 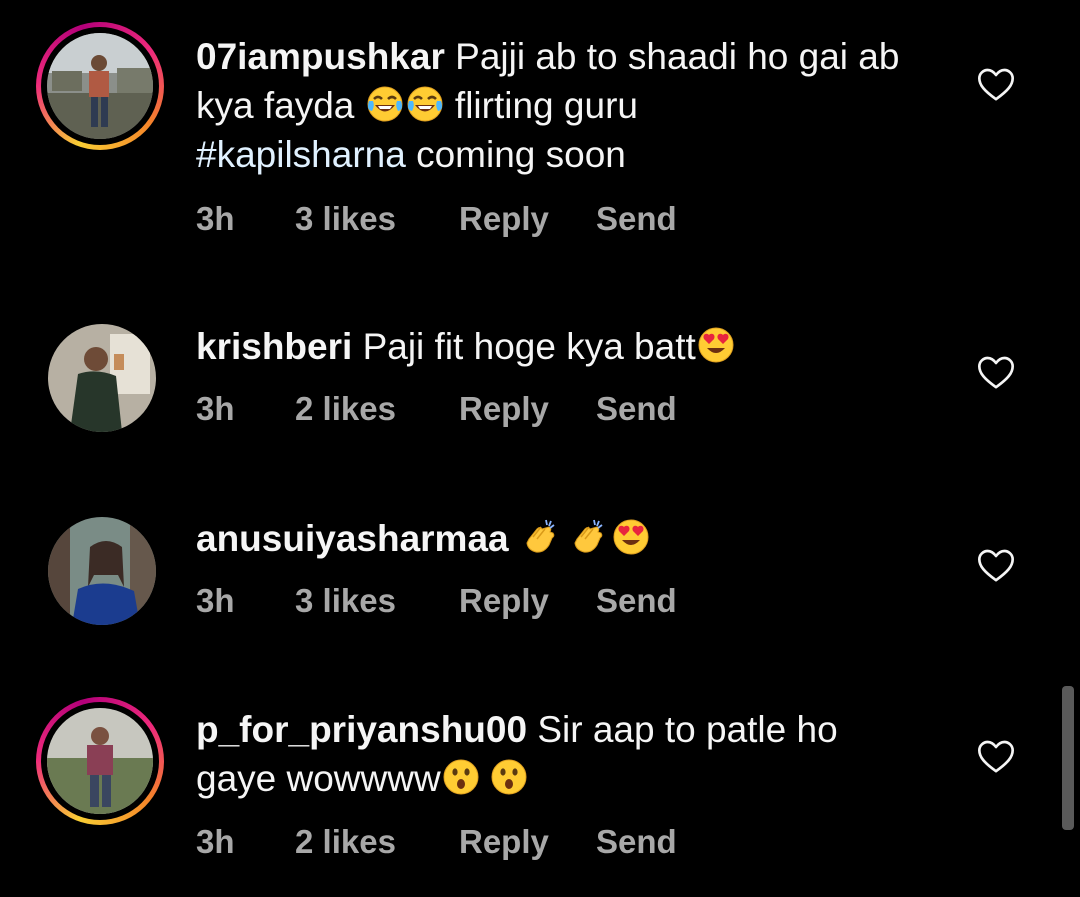 What do you see at coordinates (320, 56) in the screenshot?
I see `comment-username: 07iampushkar` at bounding box center [320, 56].